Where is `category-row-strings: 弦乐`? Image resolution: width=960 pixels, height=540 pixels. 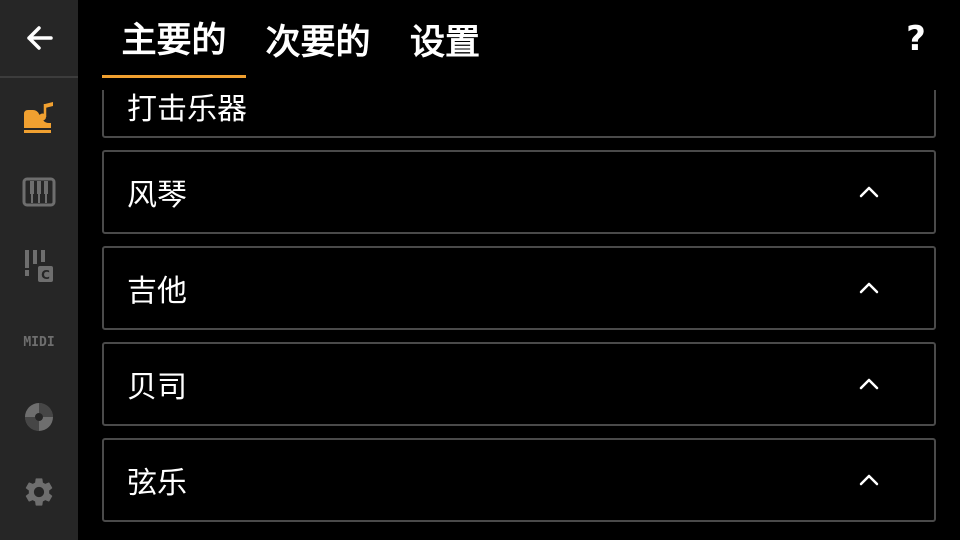
category-row-strings: 弦乐 is located at coordinates (519, 480).